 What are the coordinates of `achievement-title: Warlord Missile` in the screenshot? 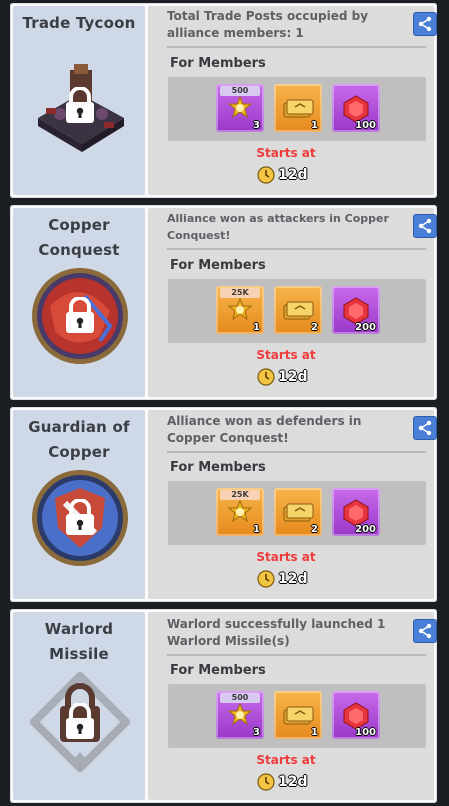 It's located at (79, 641).